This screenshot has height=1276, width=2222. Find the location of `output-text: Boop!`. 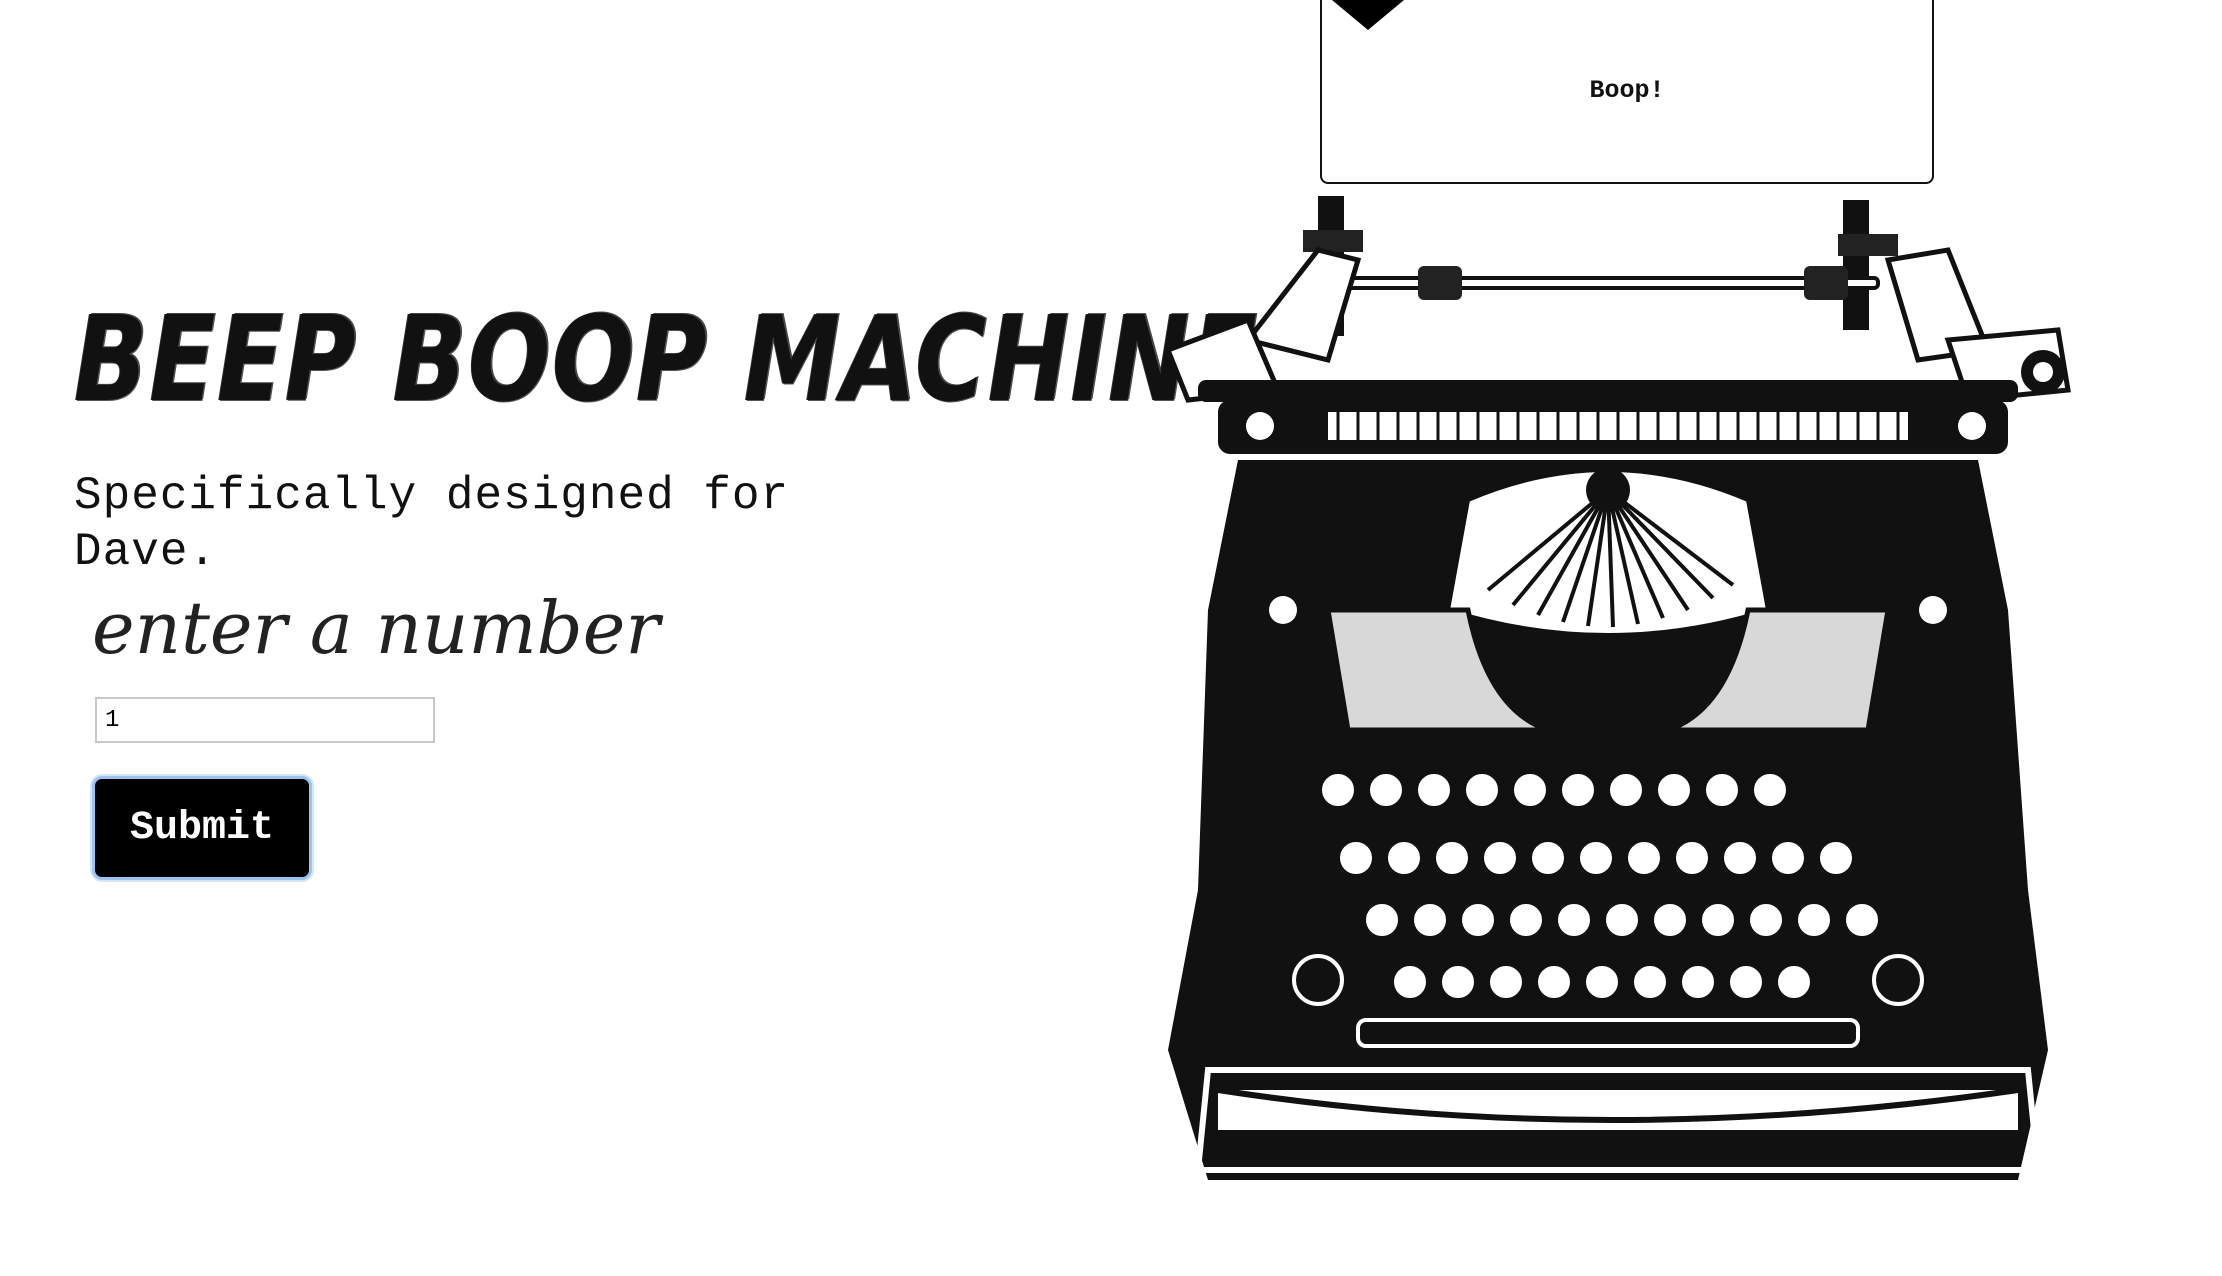

output-text: Boop! is located at coordinates (1627, 90).